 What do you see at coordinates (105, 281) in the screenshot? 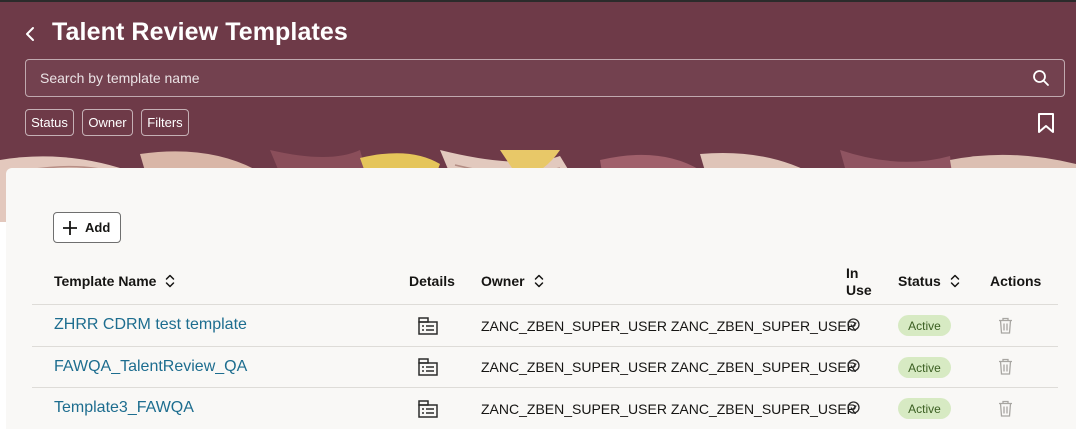
I see `column-header-label: Template Name` at bounding box center [105, 281].